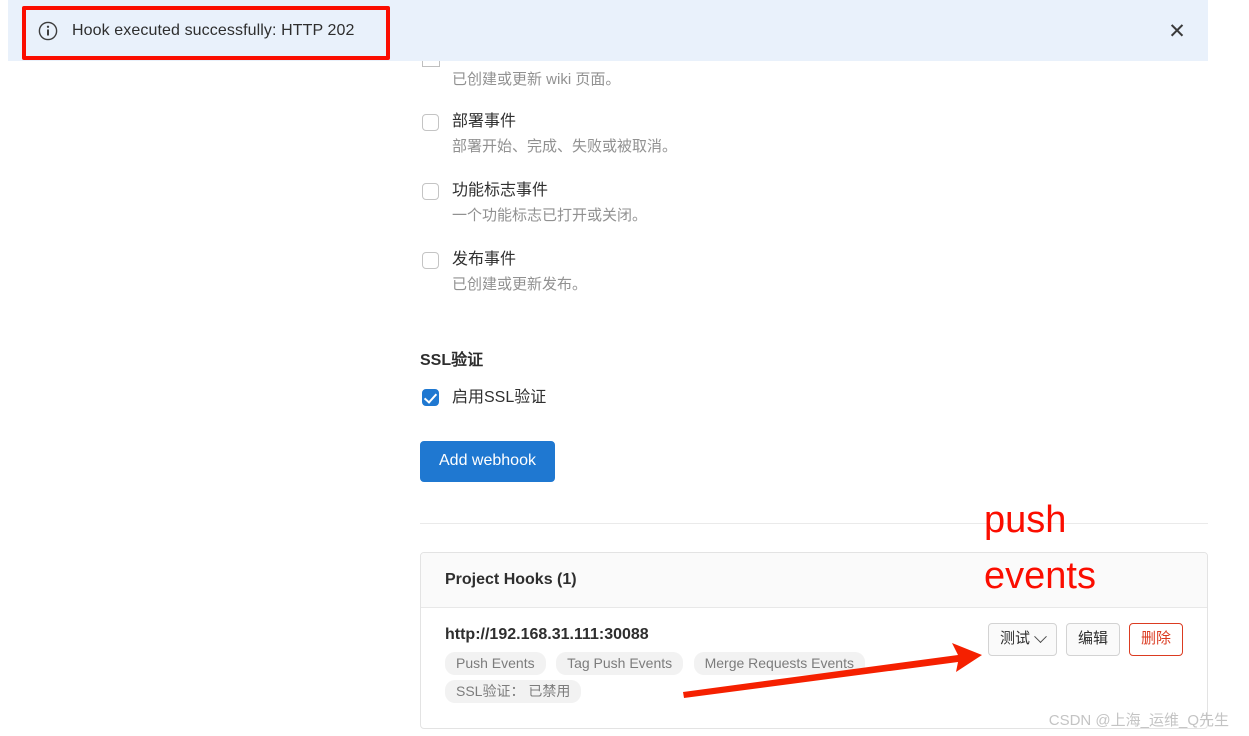 This screenshot has width=1249, height=736. Describe the element at coordinates (1177, 31) in the screenshot. I see `close-icon: ✕` at that location.